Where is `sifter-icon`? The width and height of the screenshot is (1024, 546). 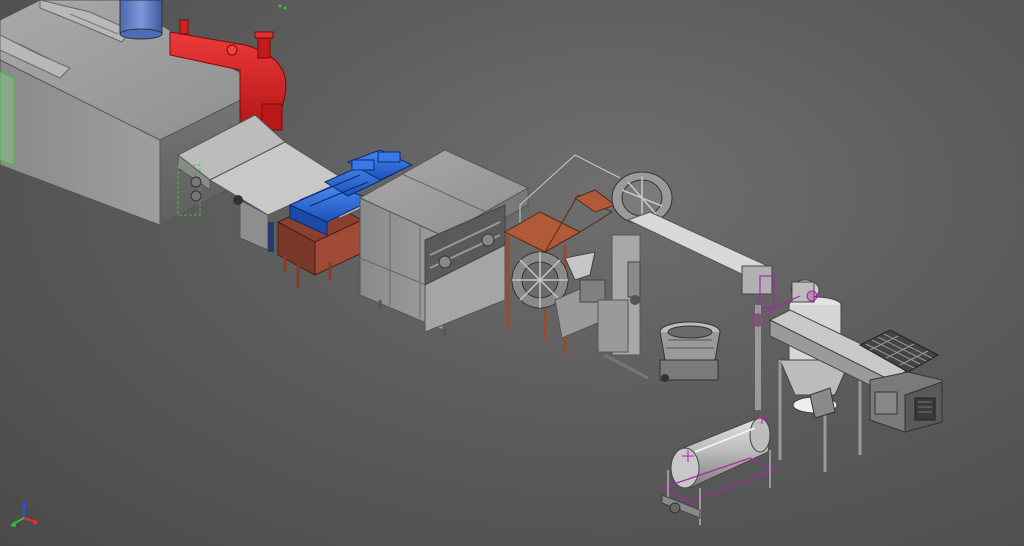 sifter-icon is located at coordinates (900, 381).